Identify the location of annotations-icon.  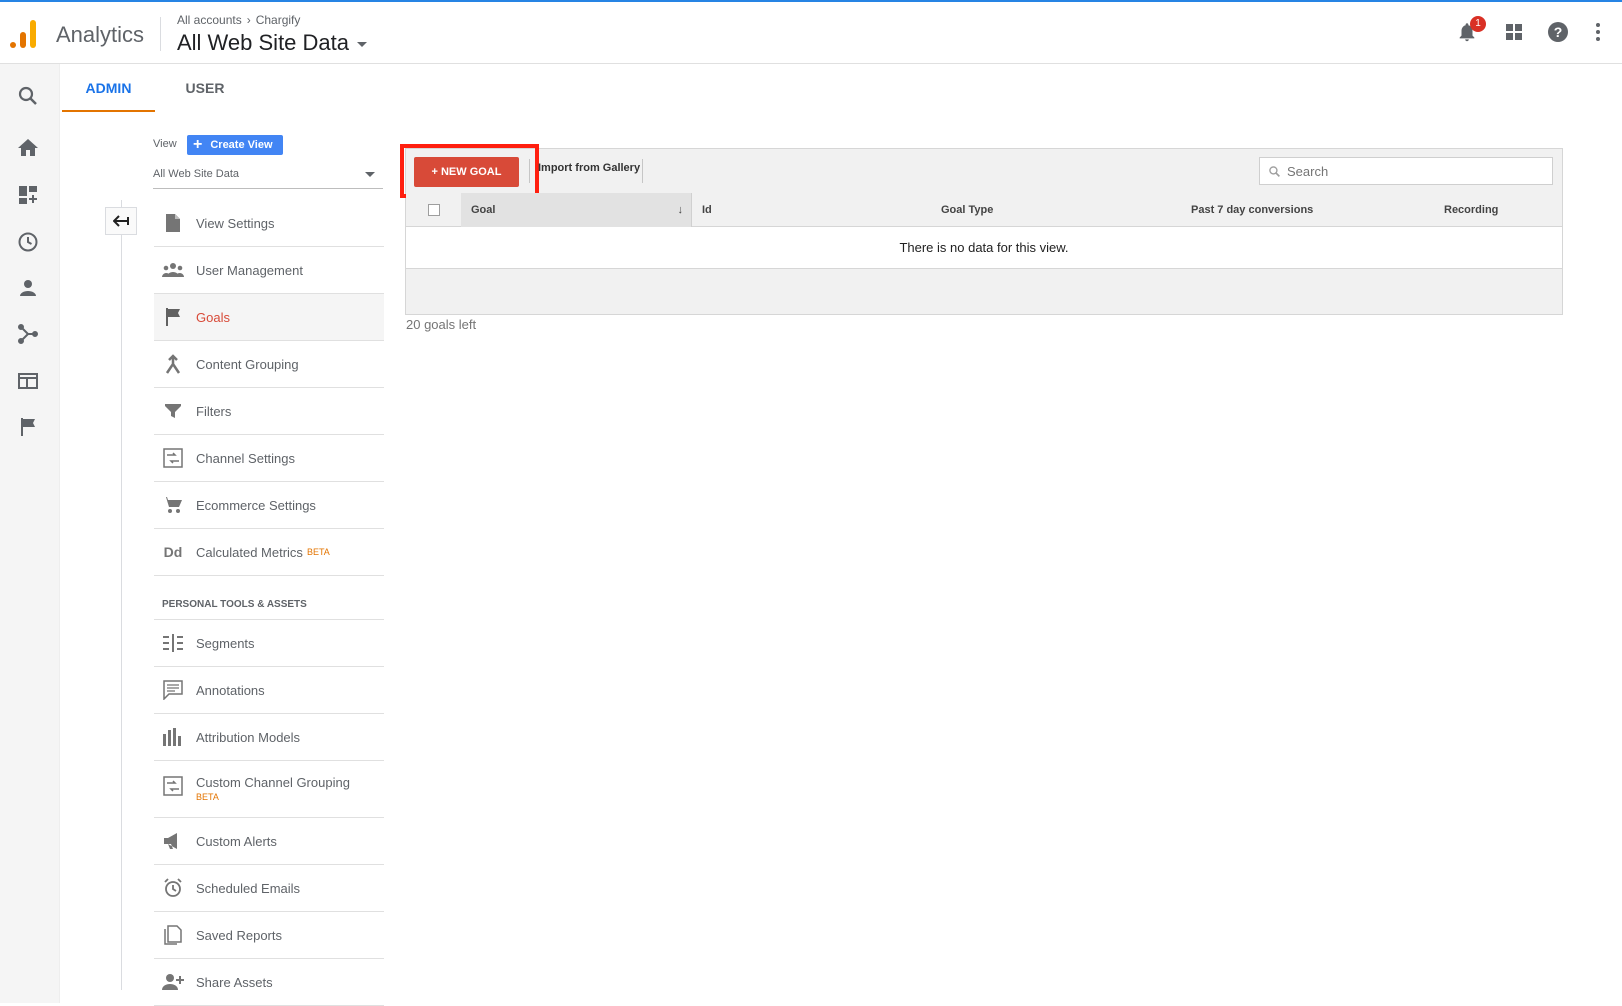
(173, 690).